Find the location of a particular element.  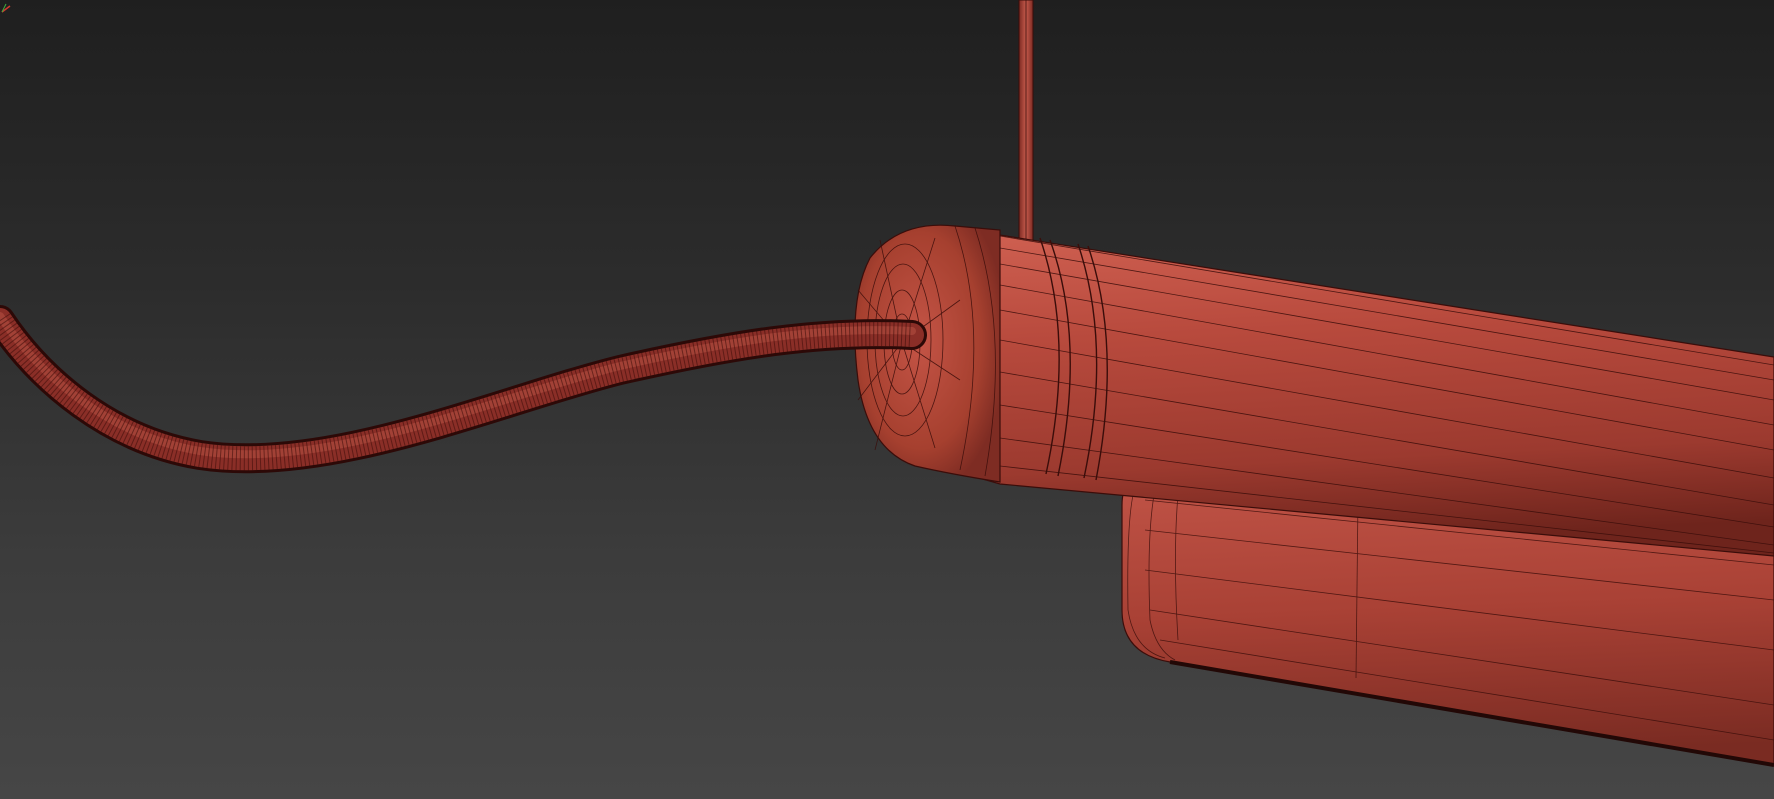

power-cable is located at coordinates (463, 389).